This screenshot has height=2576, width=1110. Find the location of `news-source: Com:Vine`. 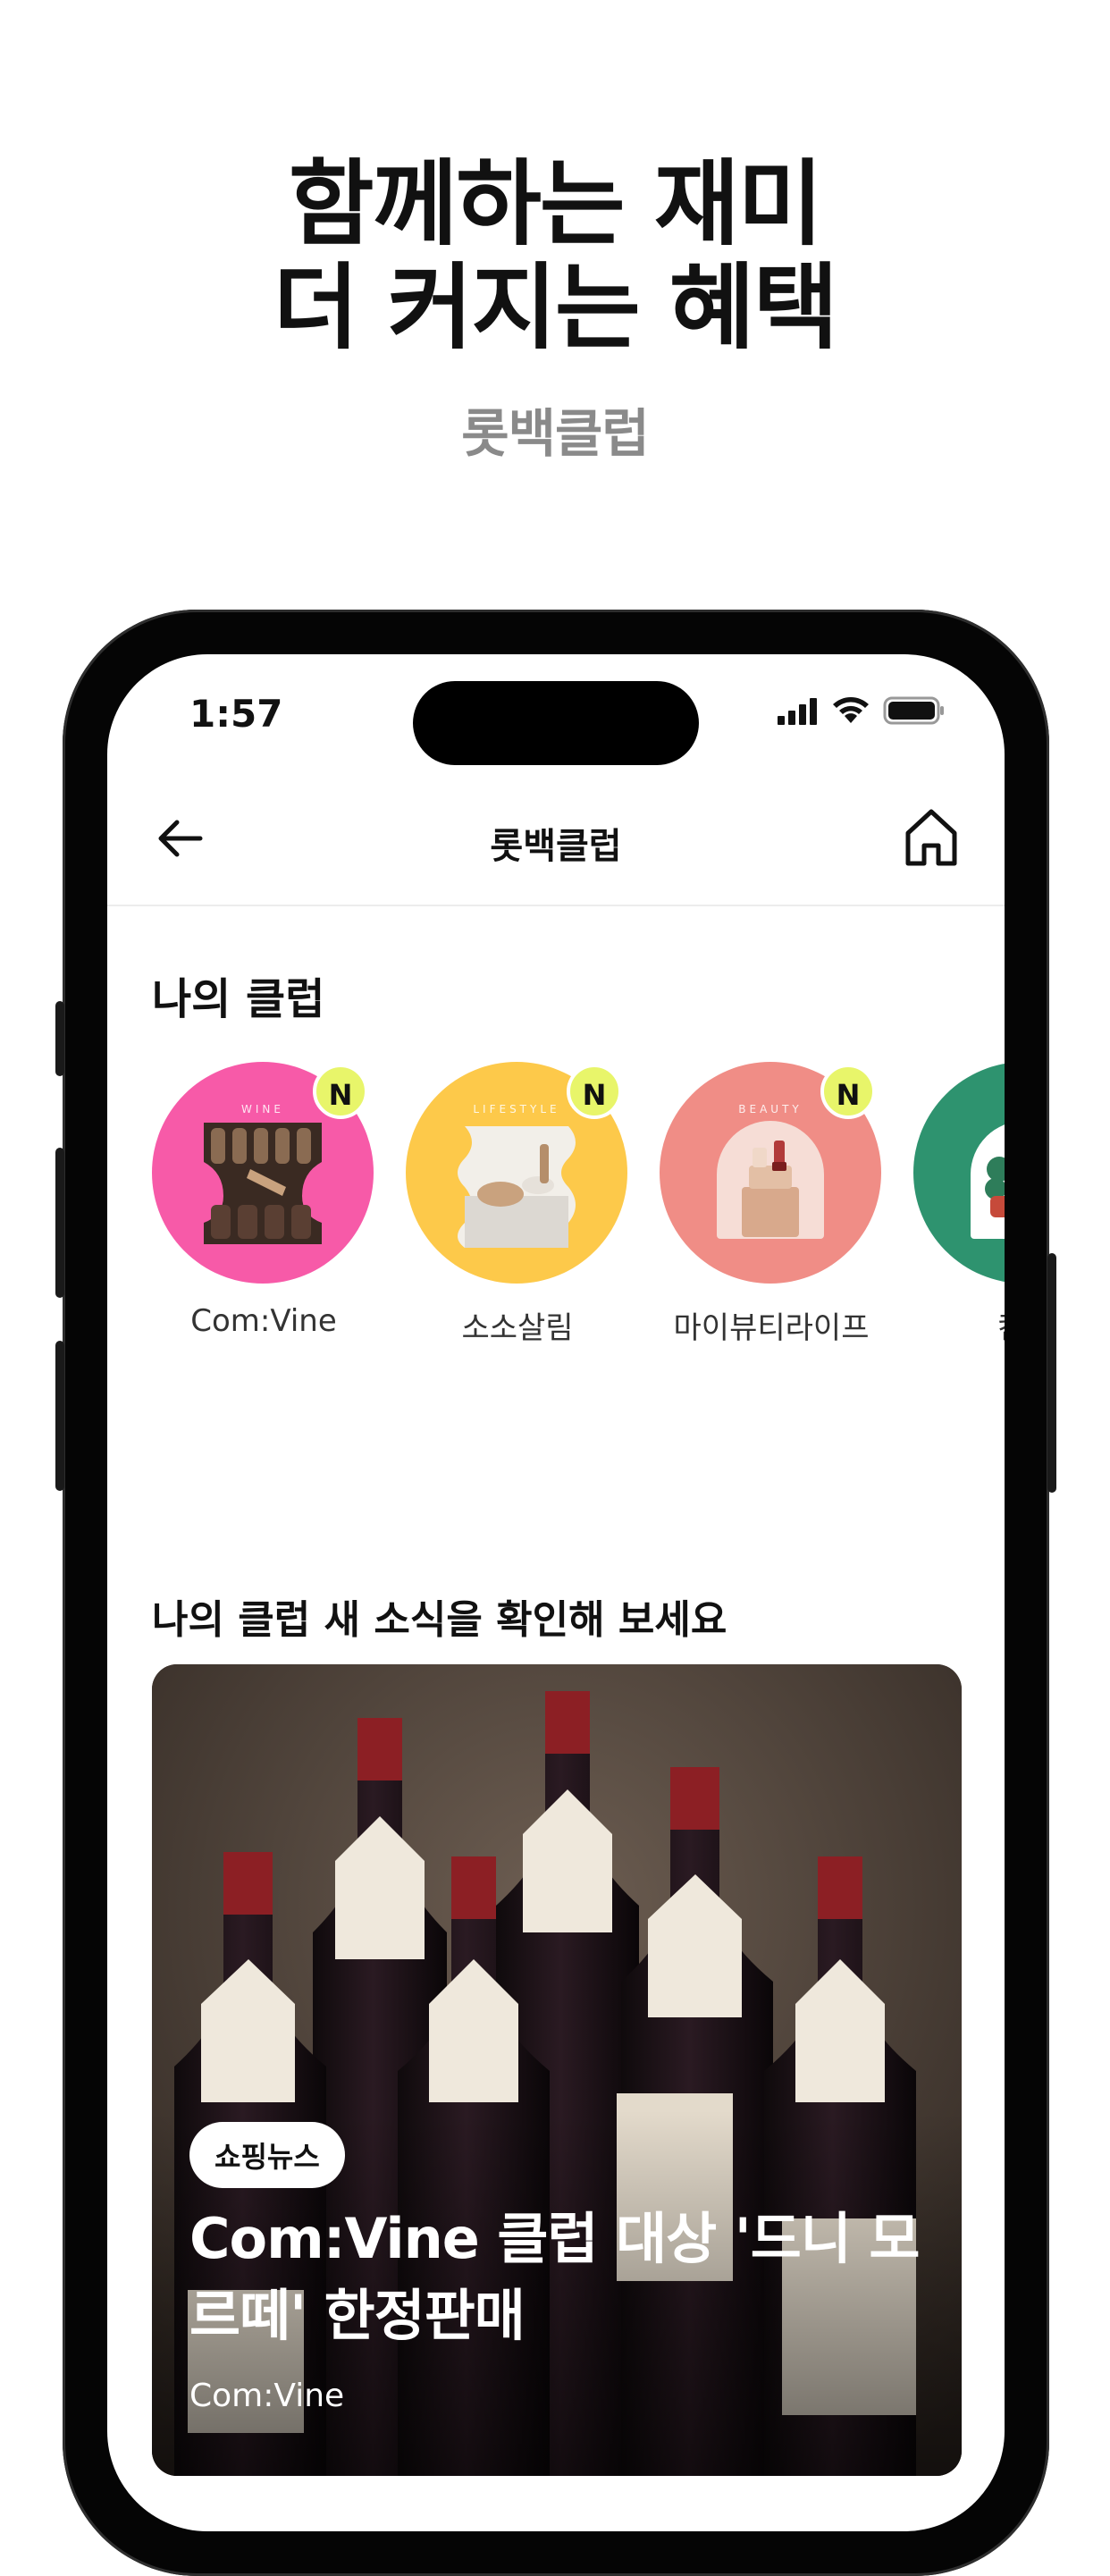

news-source: Com:Vine is located at coordinates (267, 2396).